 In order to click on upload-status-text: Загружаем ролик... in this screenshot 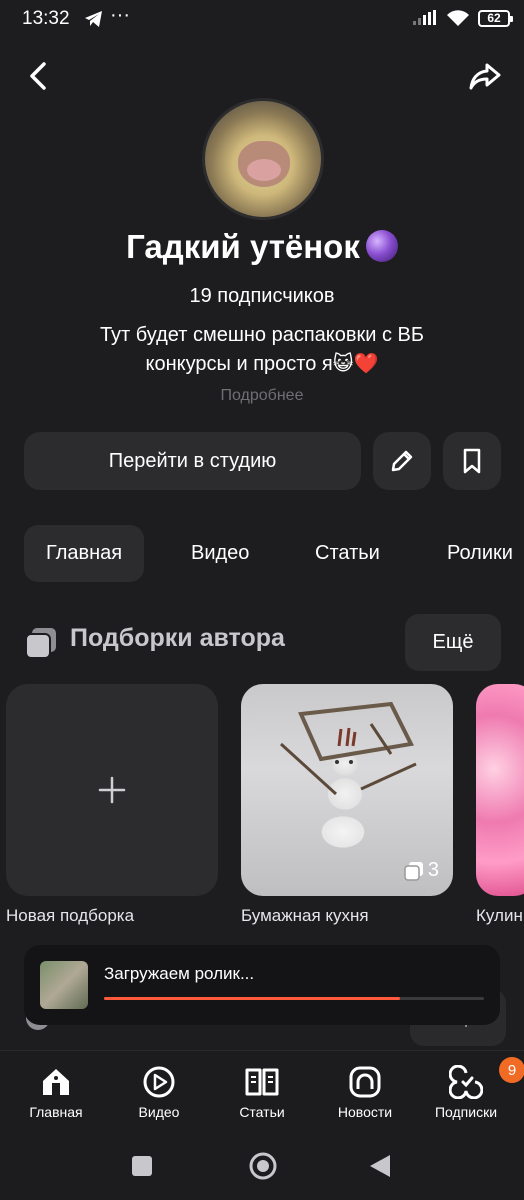, I will do `click(179, 973)`.